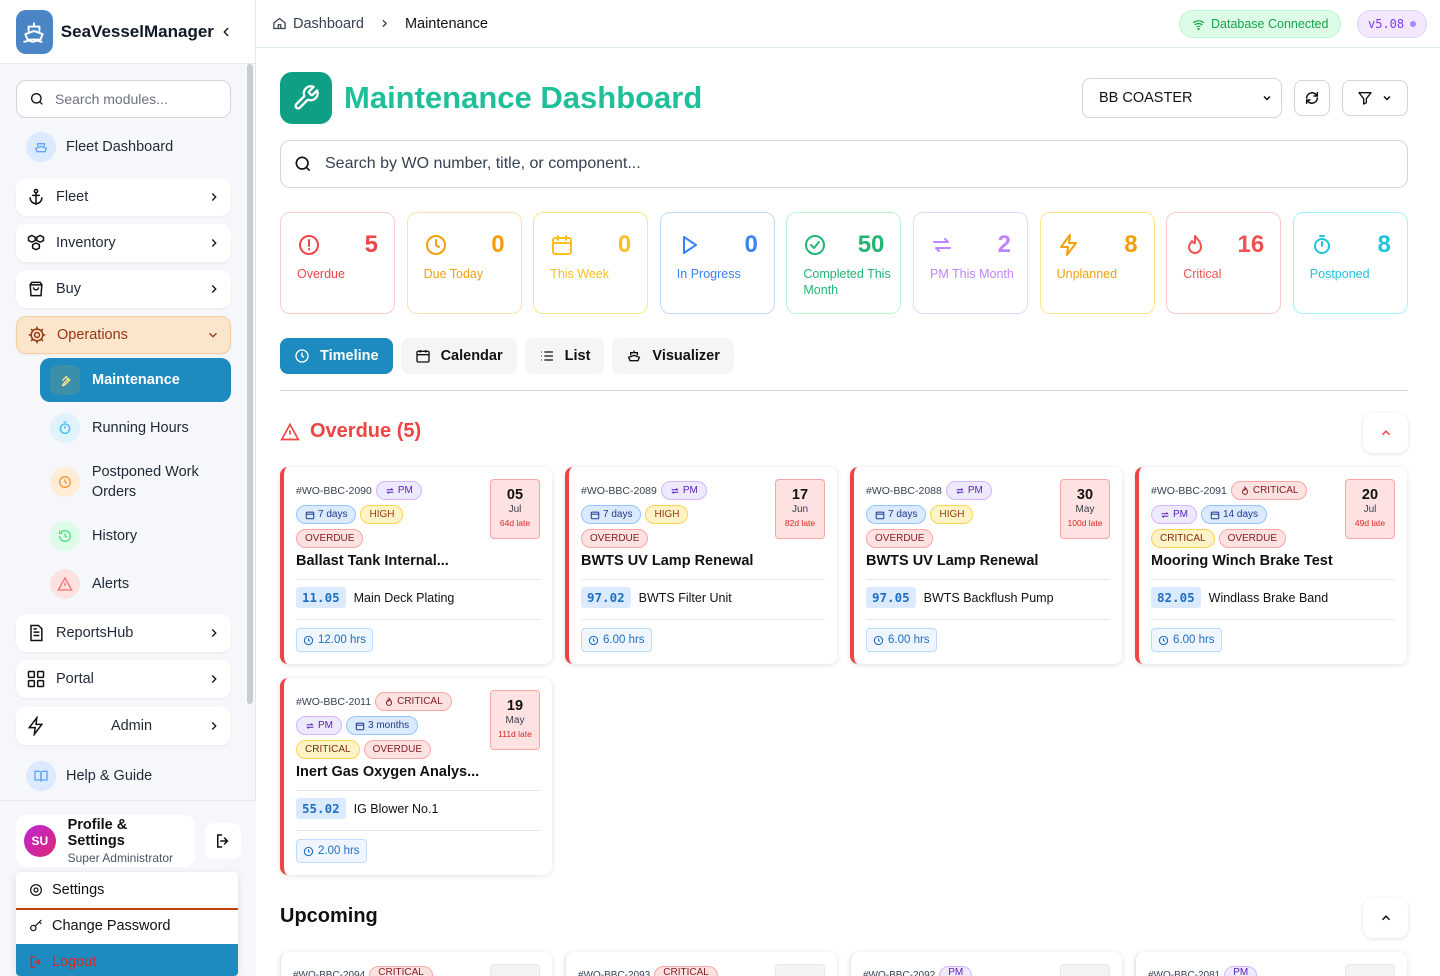 This screenshot has width=1440, height=976. I want to click on vessel-select: BB COASTER, so click(1182, 98).